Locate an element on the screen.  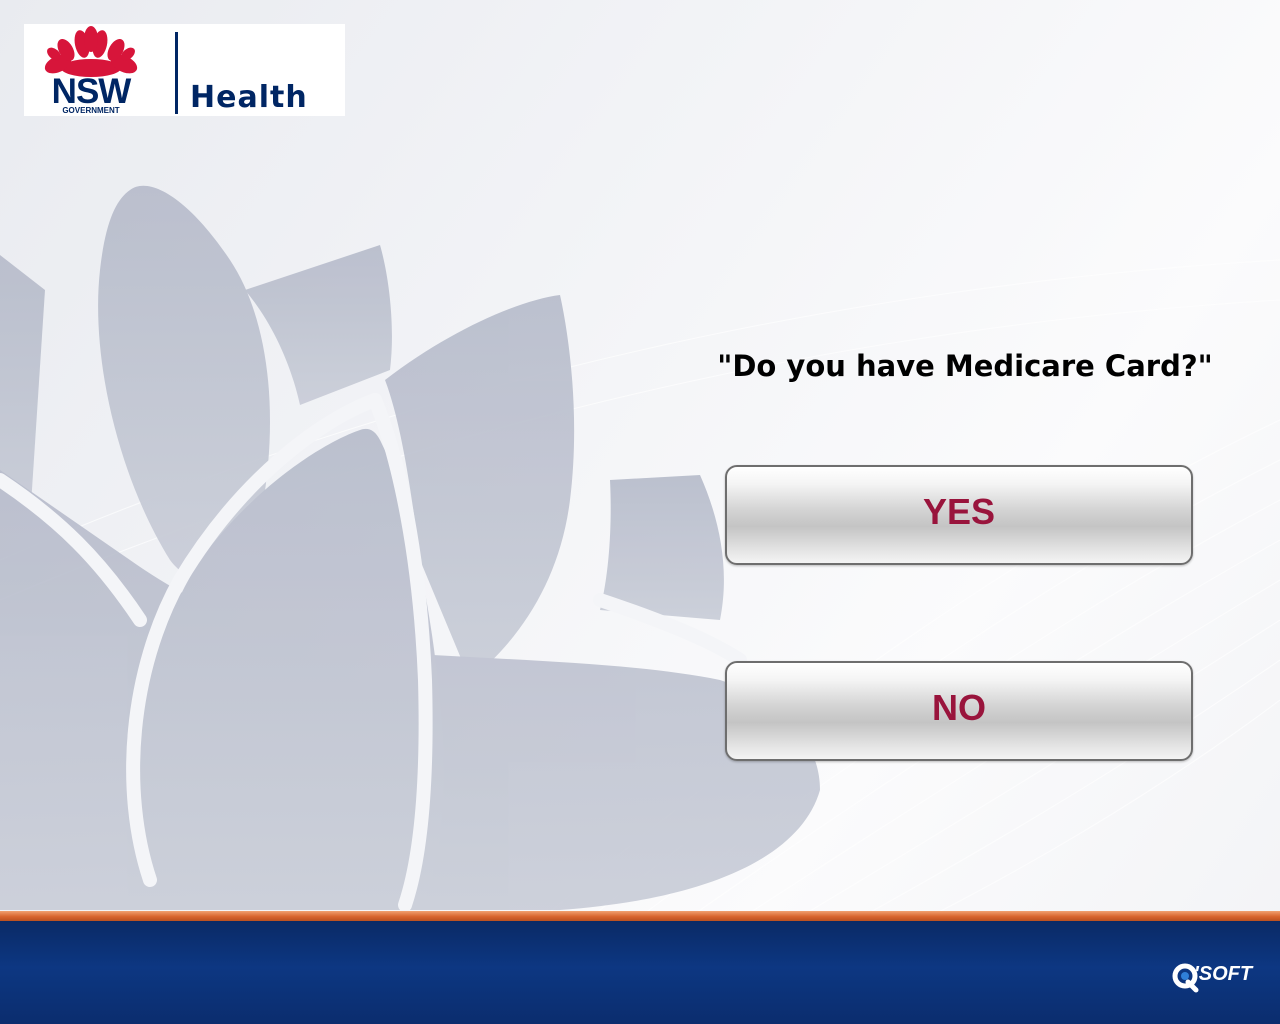
yes-button: YES is located at coordinates (959, 515).